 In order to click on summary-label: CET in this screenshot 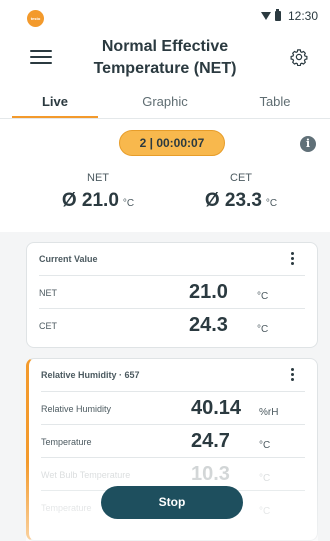, I will do `click(241, 178)`.